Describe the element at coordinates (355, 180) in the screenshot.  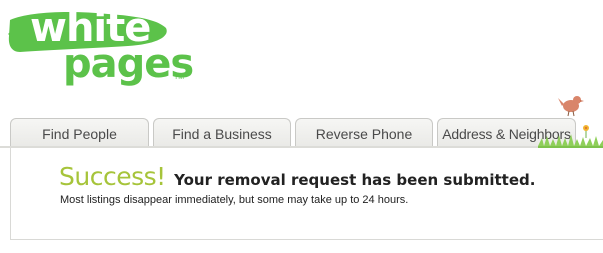
I see `removal-confirmation-text: Your removal request has been submitted.` at that location.